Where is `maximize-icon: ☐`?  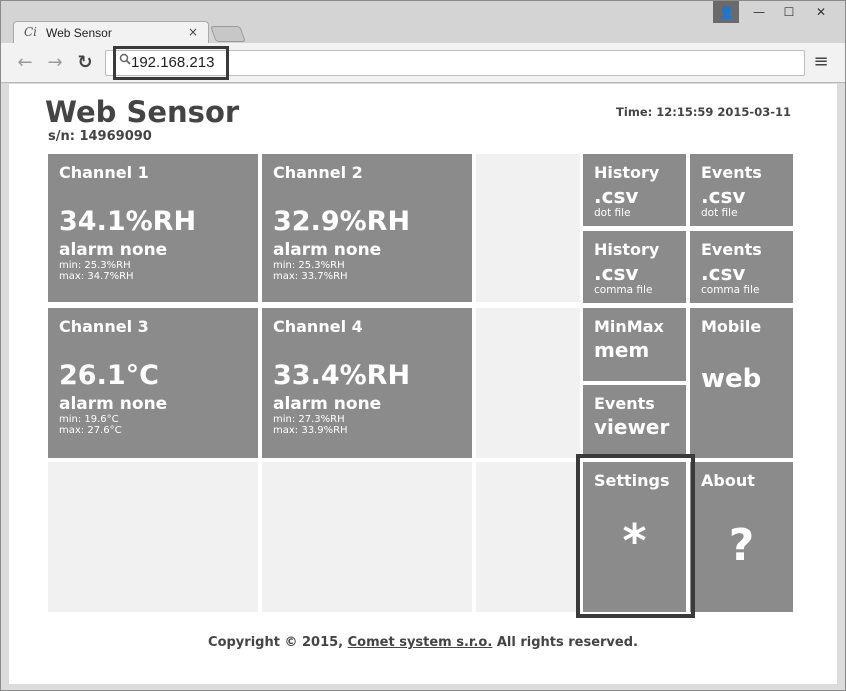
maximize-icon: ☐ is located at coordinates (789, 12).